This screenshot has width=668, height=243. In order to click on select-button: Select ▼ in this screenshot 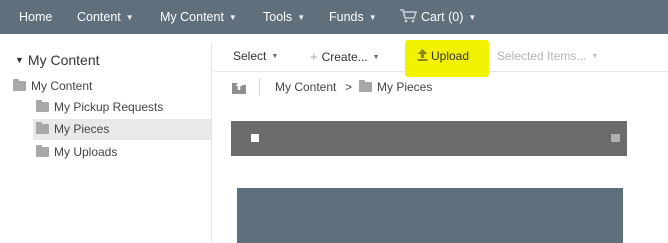, I will do `click(255, 57)`.